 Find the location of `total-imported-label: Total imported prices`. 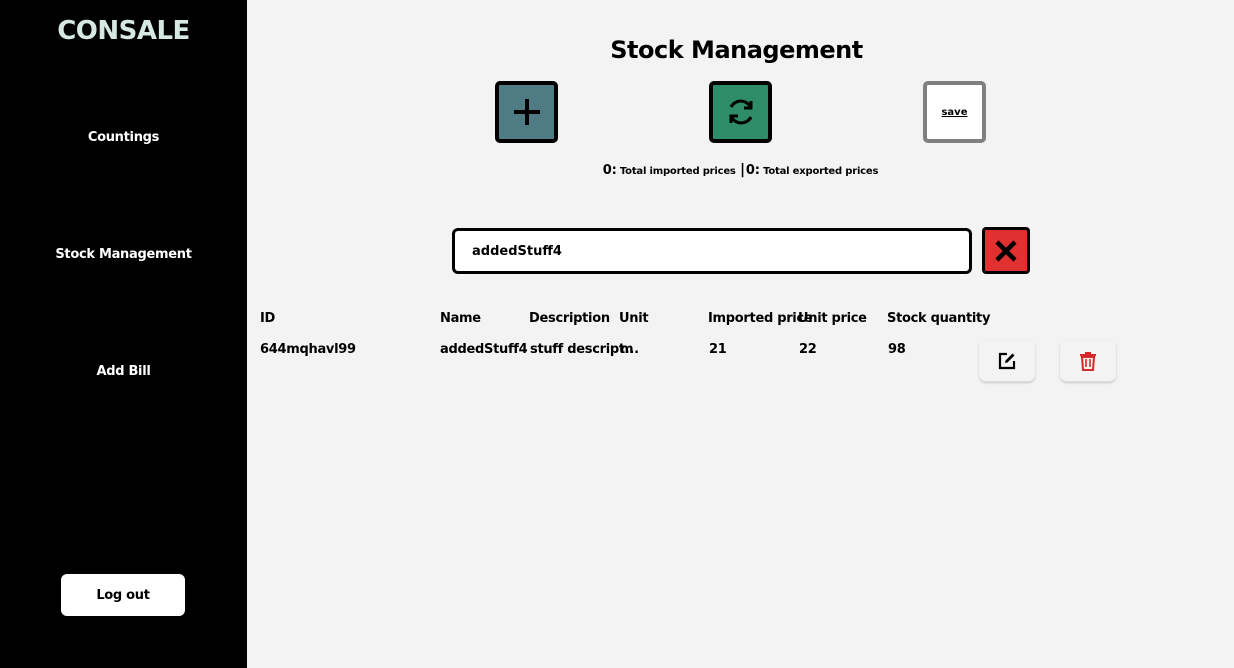

total-imported-label: Total imported prices is located at coordinates (677, 171).